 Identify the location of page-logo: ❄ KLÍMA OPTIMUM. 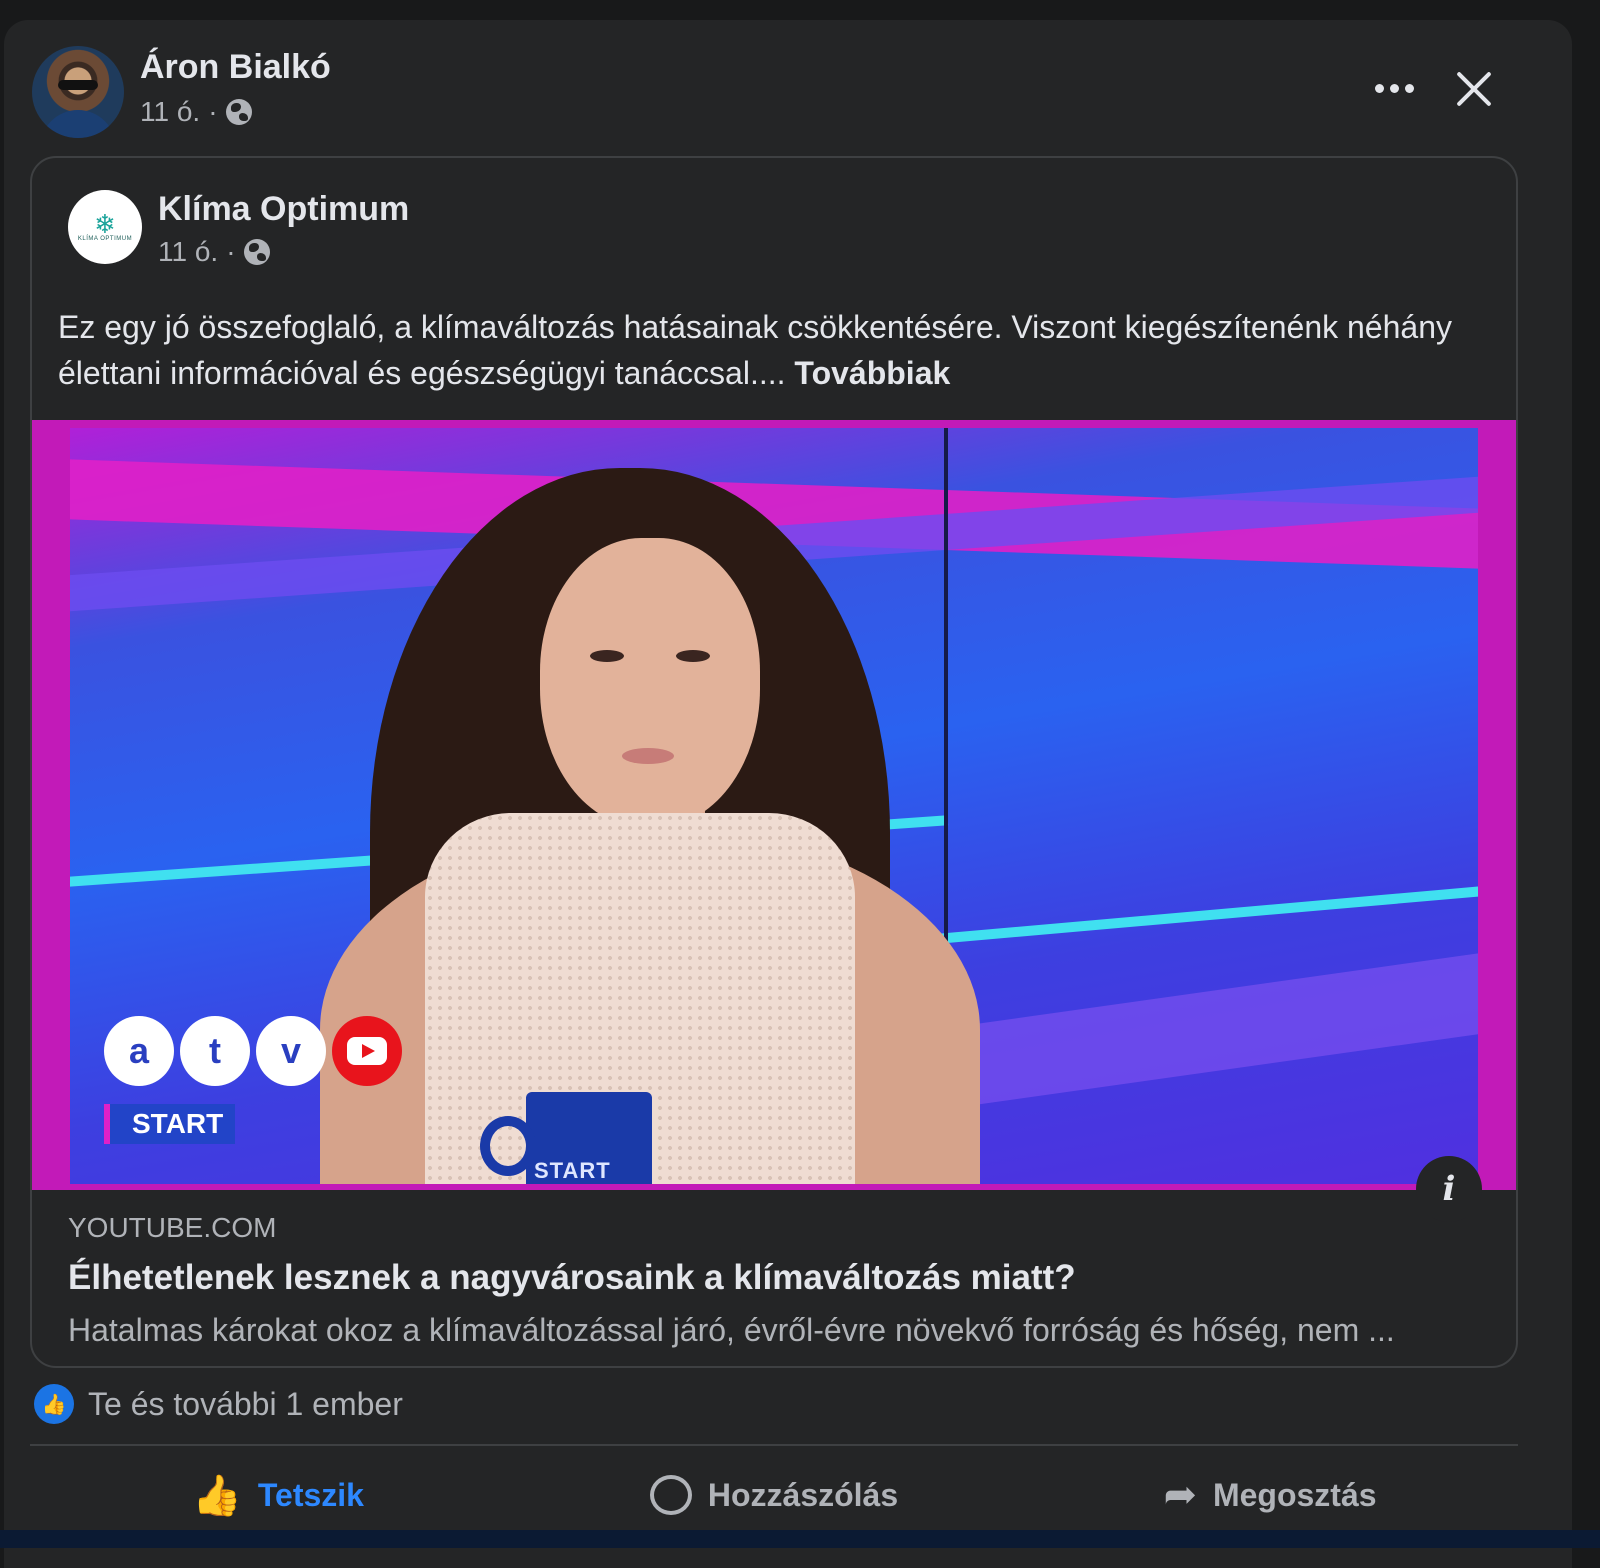
(105, 227).